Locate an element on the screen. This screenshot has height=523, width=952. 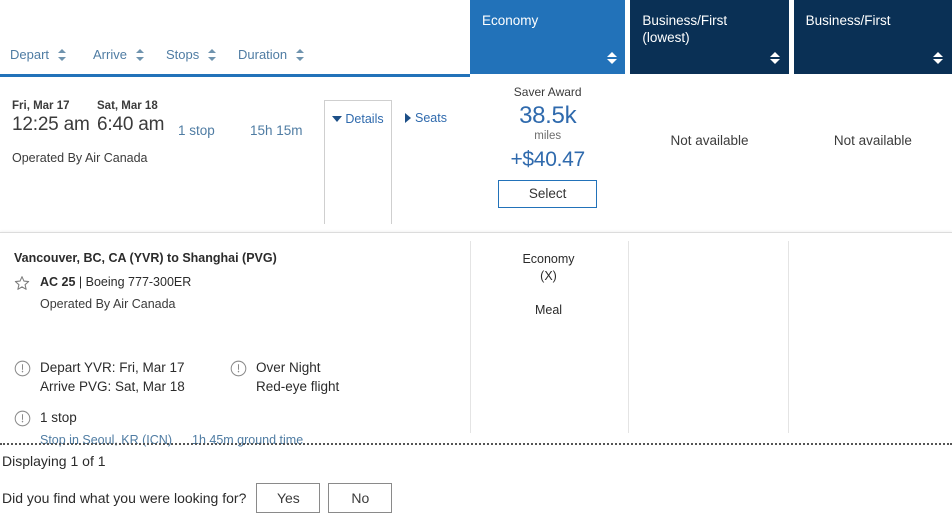
sort-control-arrive-label: Arrive is located at coordinates (110, 55).